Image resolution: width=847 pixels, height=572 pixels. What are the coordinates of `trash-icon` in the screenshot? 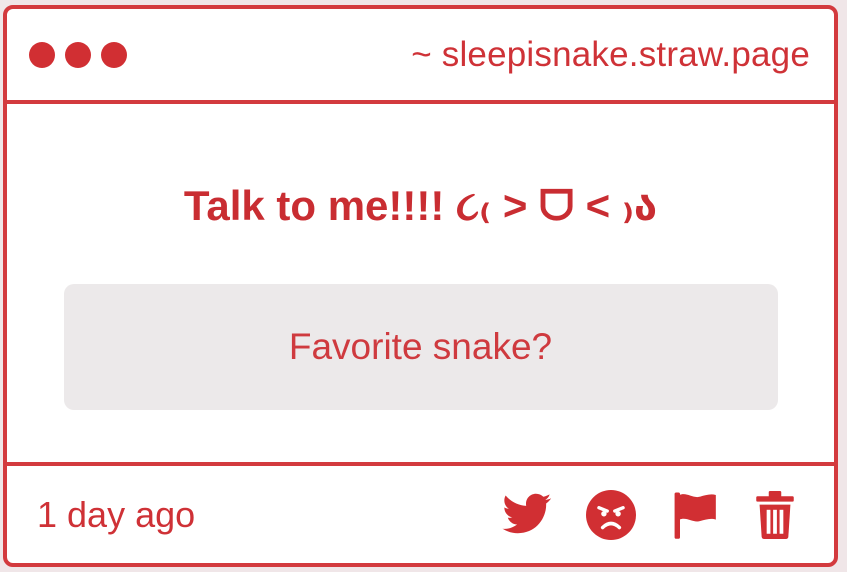 It's located at (775, 515).